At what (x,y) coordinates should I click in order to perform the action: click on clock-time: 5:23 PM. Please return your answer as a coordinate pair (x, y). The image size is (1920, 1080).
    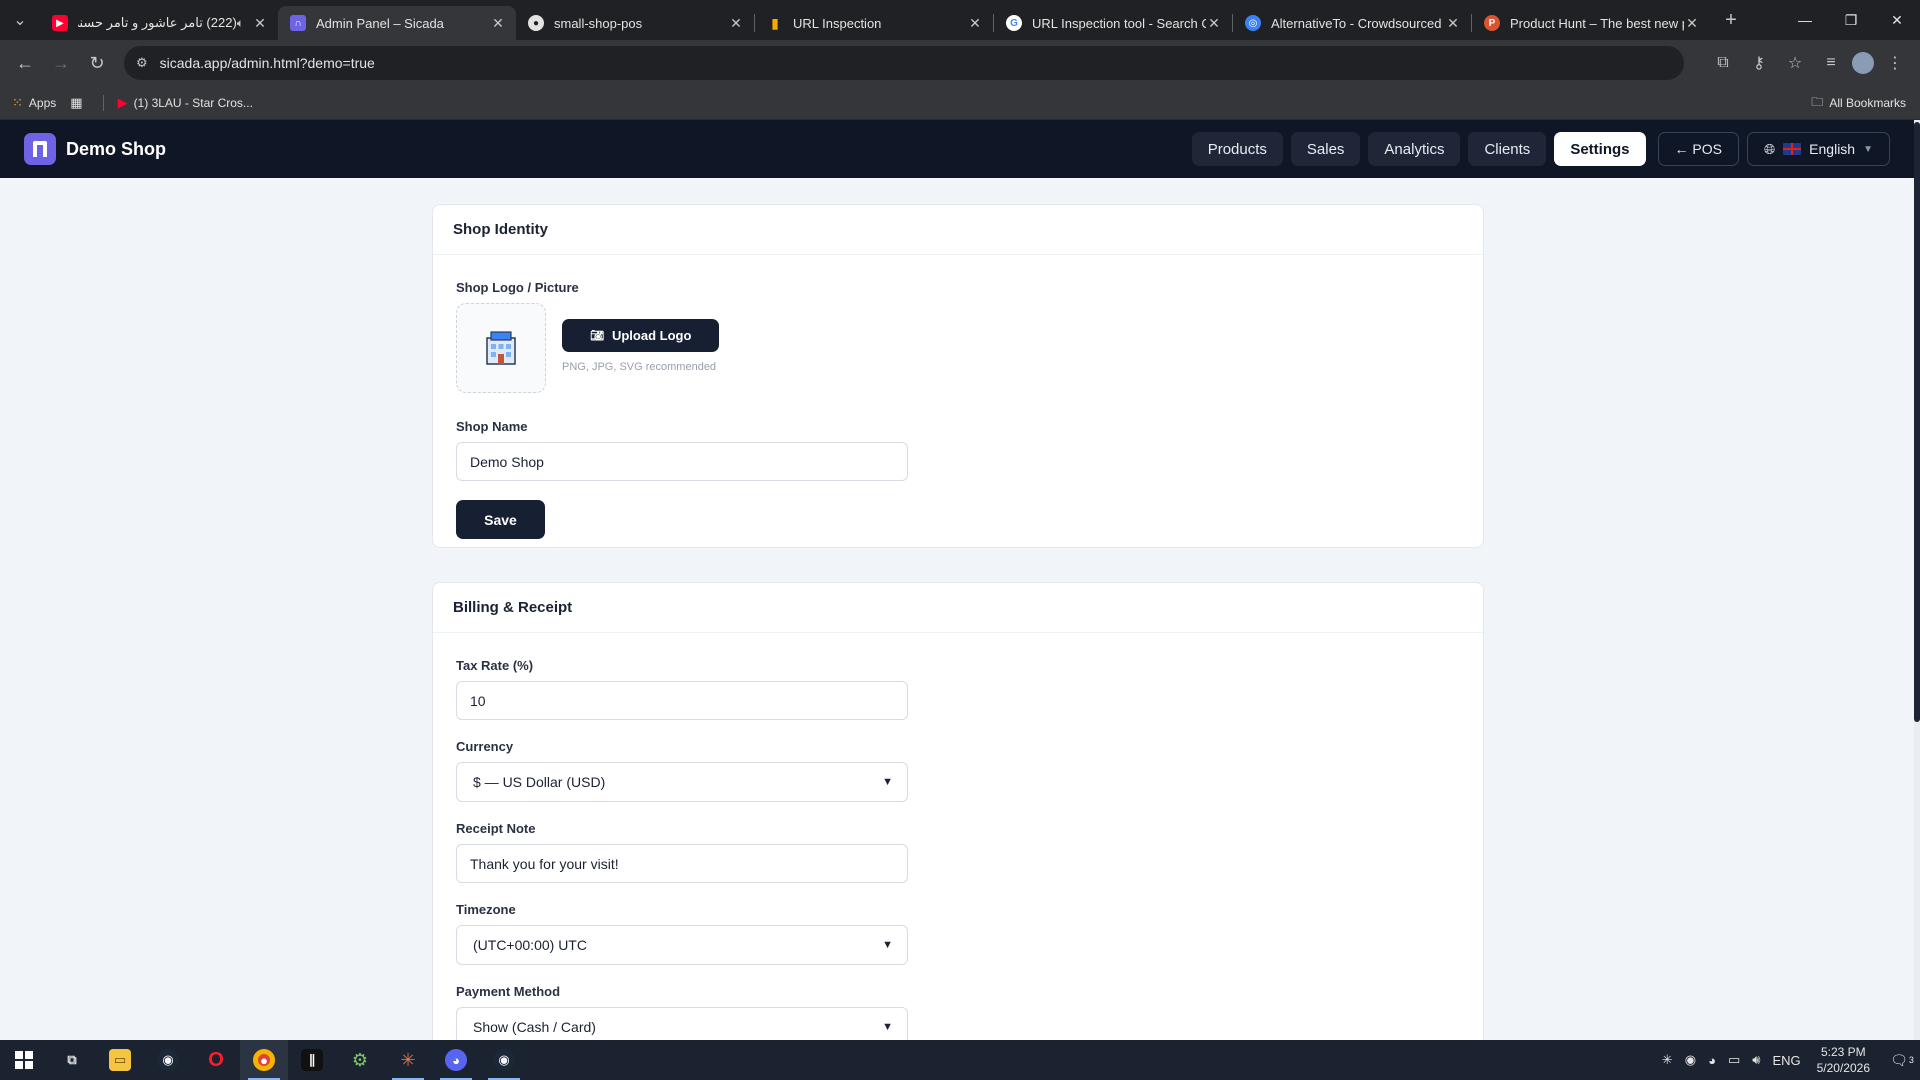
    Looking at the image, I should click on (1843, 1052).